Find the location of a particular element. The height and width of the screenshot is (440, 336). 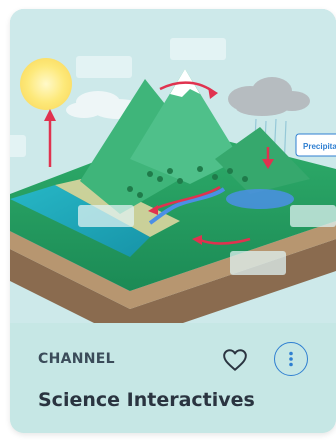

favorite-button is located at coordinates (235, 360).